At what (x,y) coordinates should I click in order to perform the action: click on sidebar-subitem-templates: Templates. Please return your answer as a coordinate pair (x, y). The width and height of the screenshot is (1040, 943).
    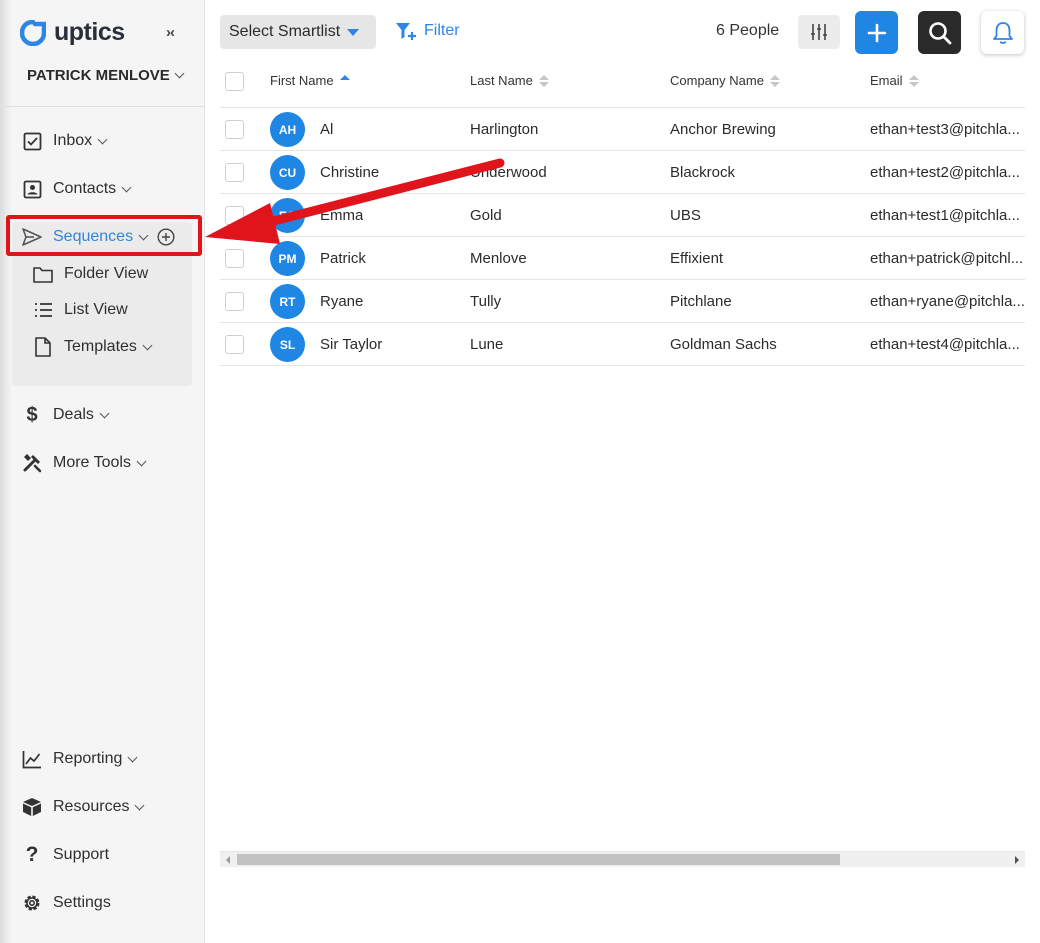
    Looking at the image, I should click on (93, 347).